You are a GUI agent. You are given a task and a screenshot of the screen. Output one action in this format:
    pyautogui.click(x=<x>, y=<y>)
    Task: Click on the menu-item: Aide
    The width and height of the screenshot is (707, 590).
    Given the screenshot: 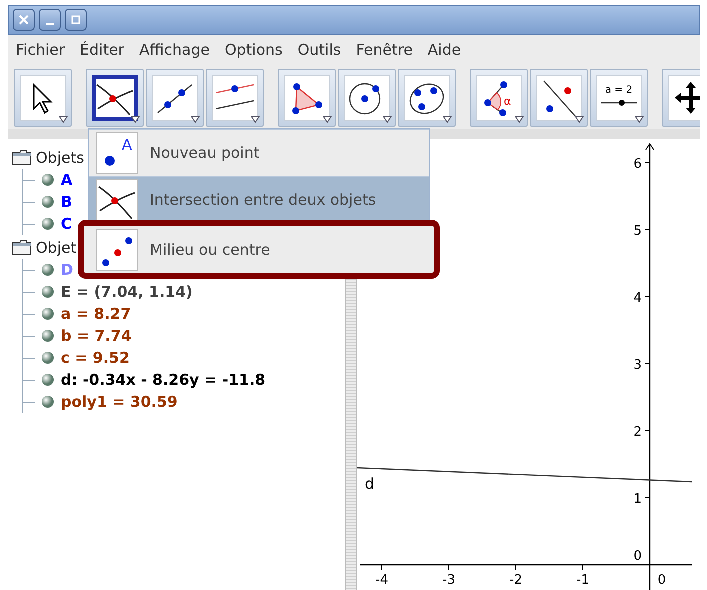 What is the action you would take?
    pyautogui.click(x=446, y=50)
    